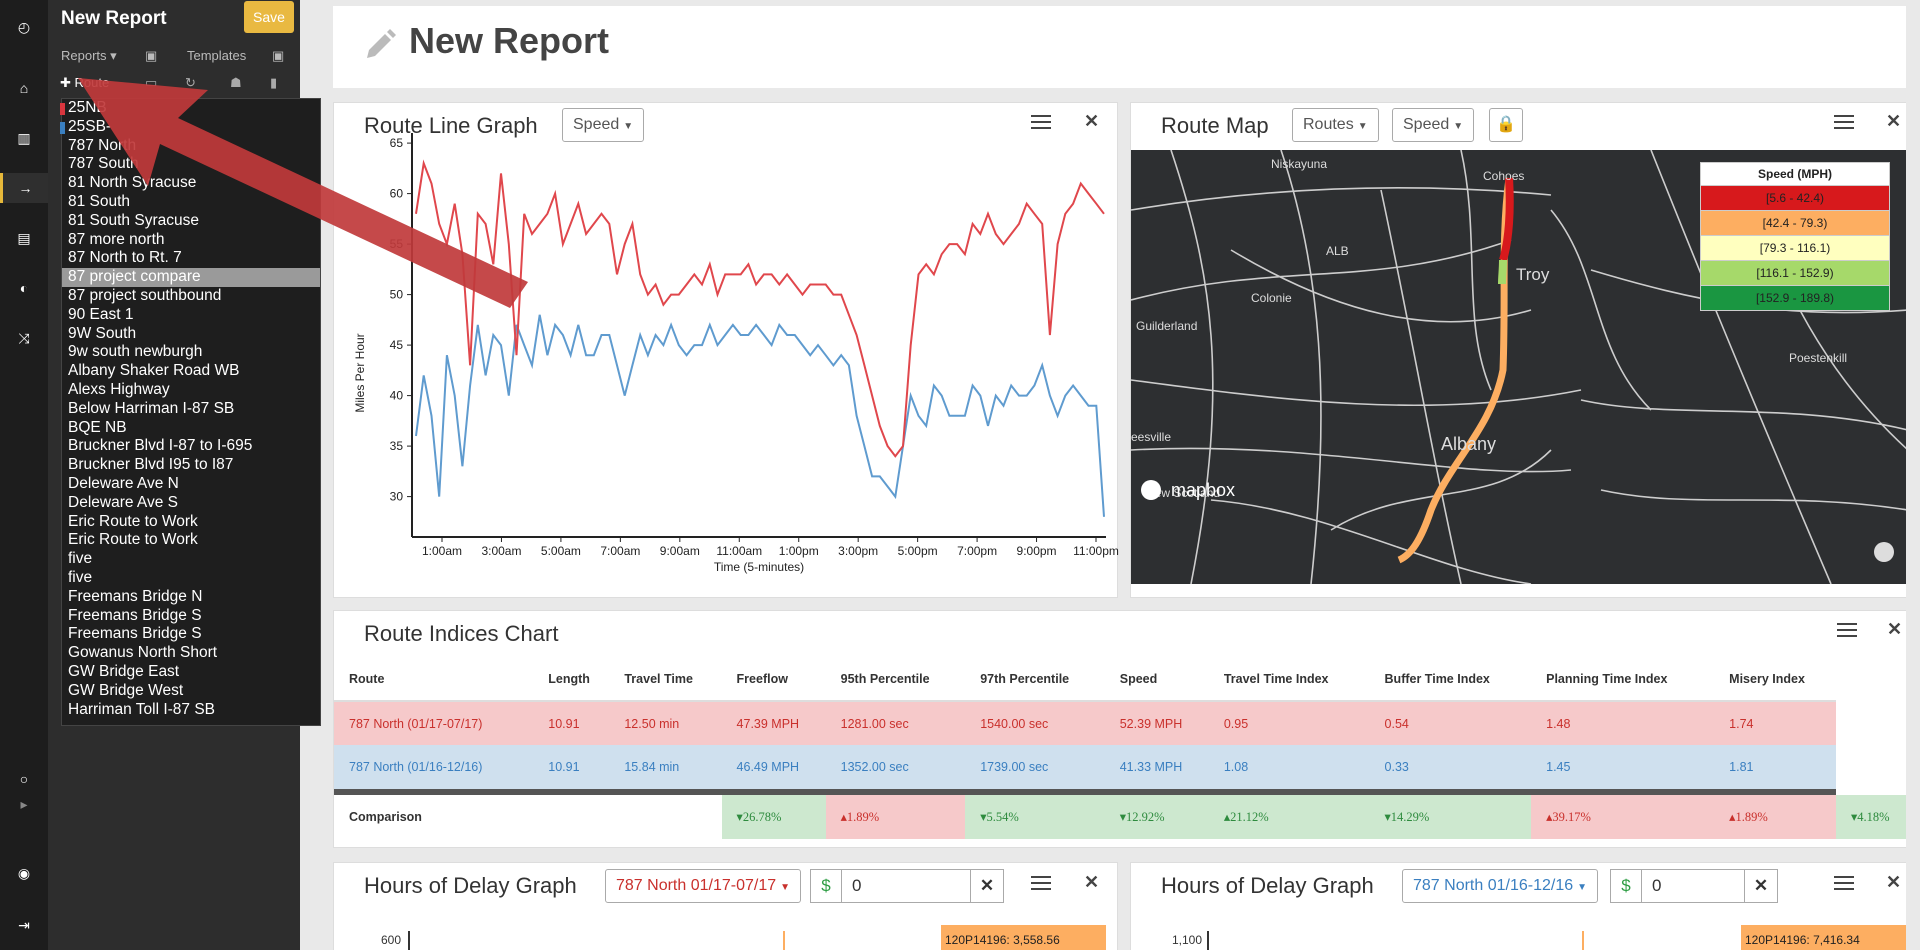 Image resolution: width=1920 pixels, height=950 pixels. I want to click on route-list-item: 81 South Syracuse, so click(191, 221).